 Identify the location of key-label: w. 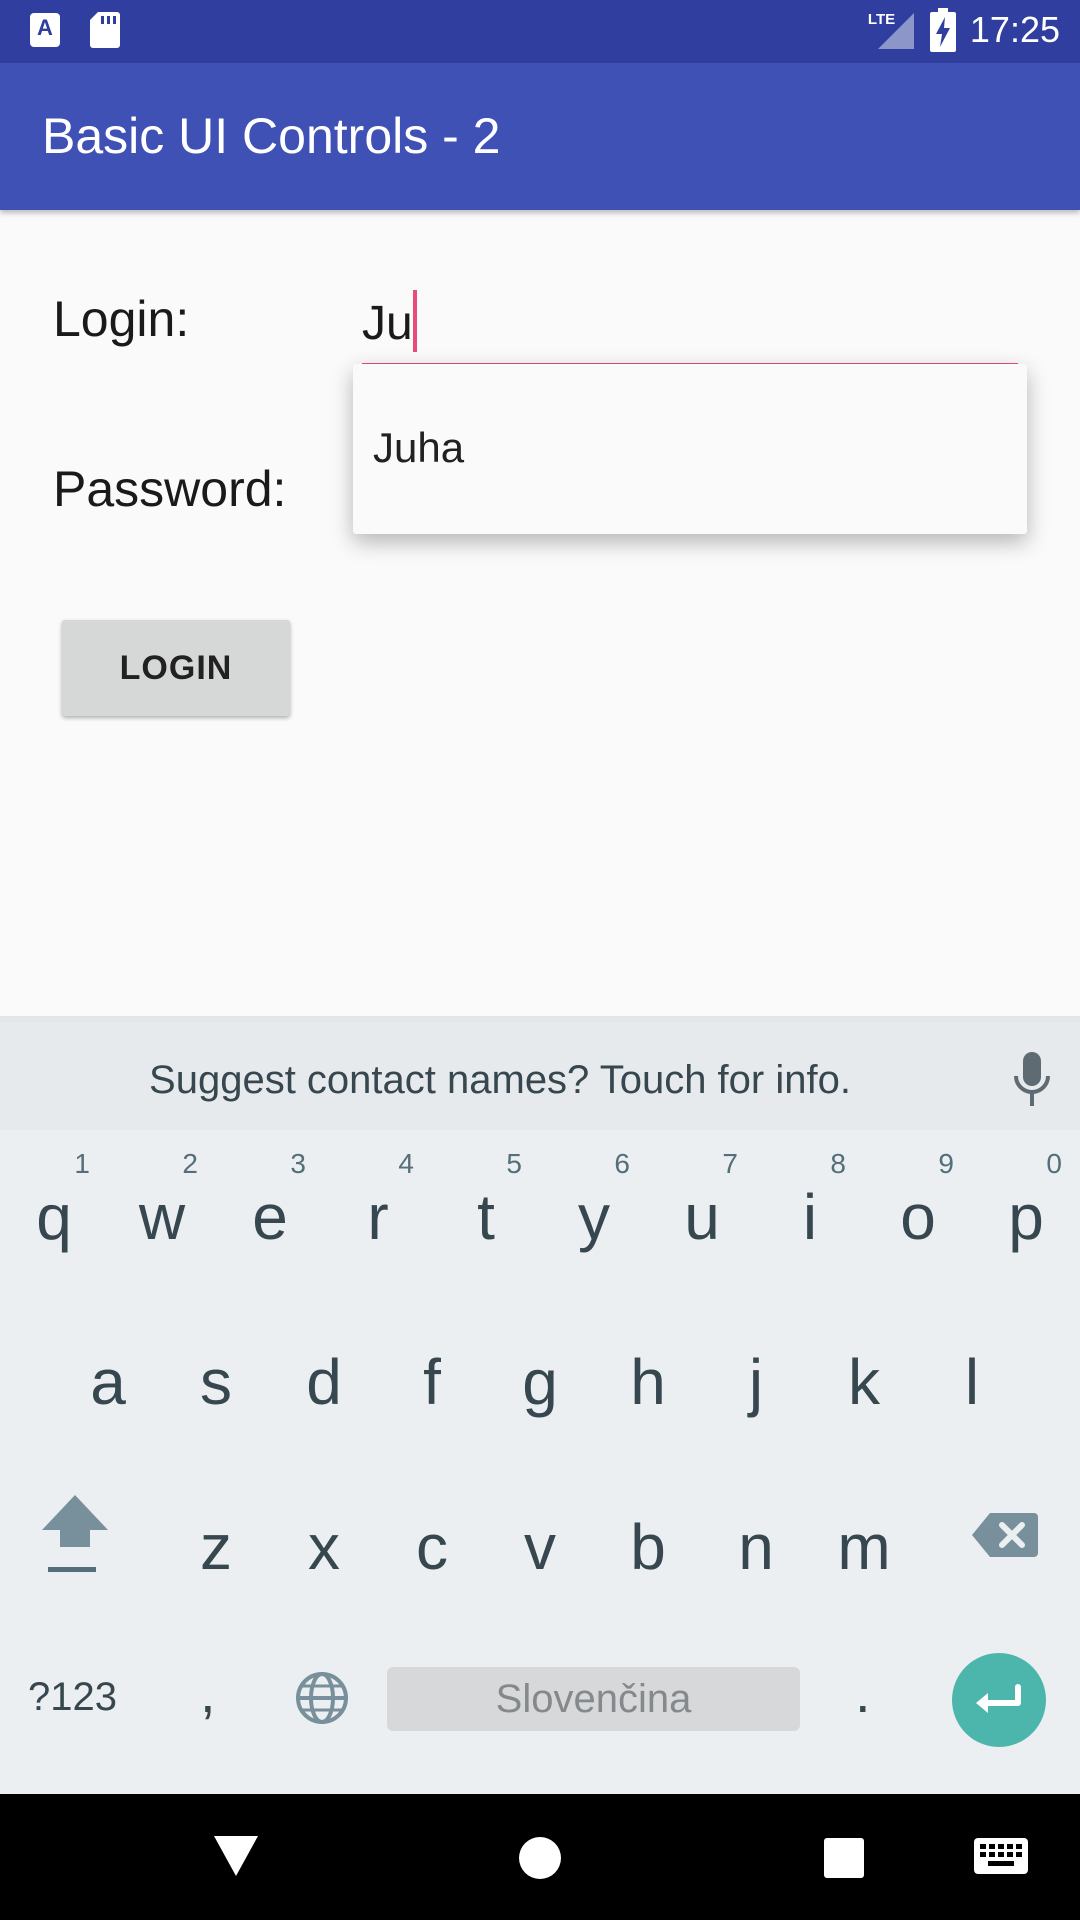
(162, 1217).